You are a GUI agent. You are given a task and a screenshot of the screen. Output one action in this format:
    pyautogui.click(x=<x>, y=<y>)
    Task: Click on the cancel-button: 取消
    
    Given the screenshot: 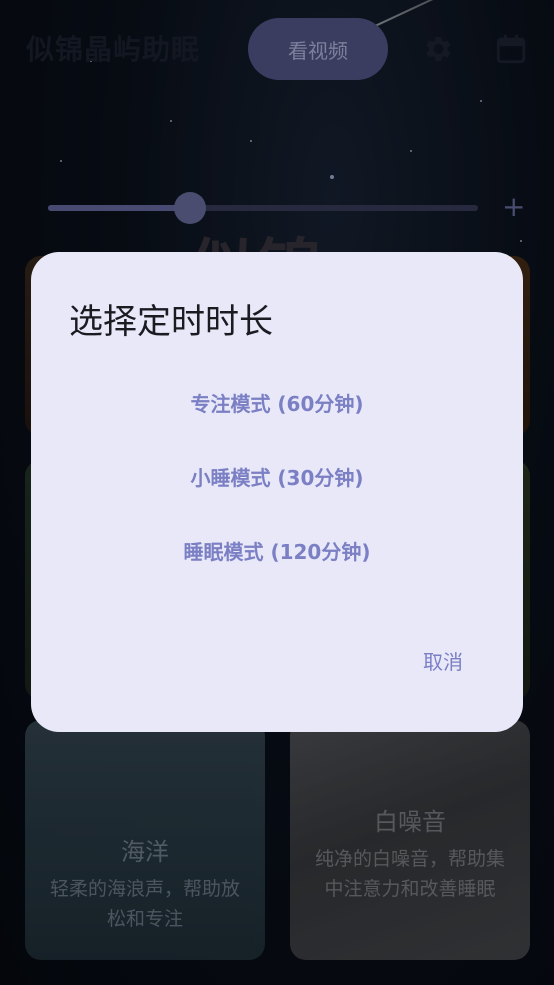 What is the action you would take?
    pyautogui.click(x=443, y=660)
    